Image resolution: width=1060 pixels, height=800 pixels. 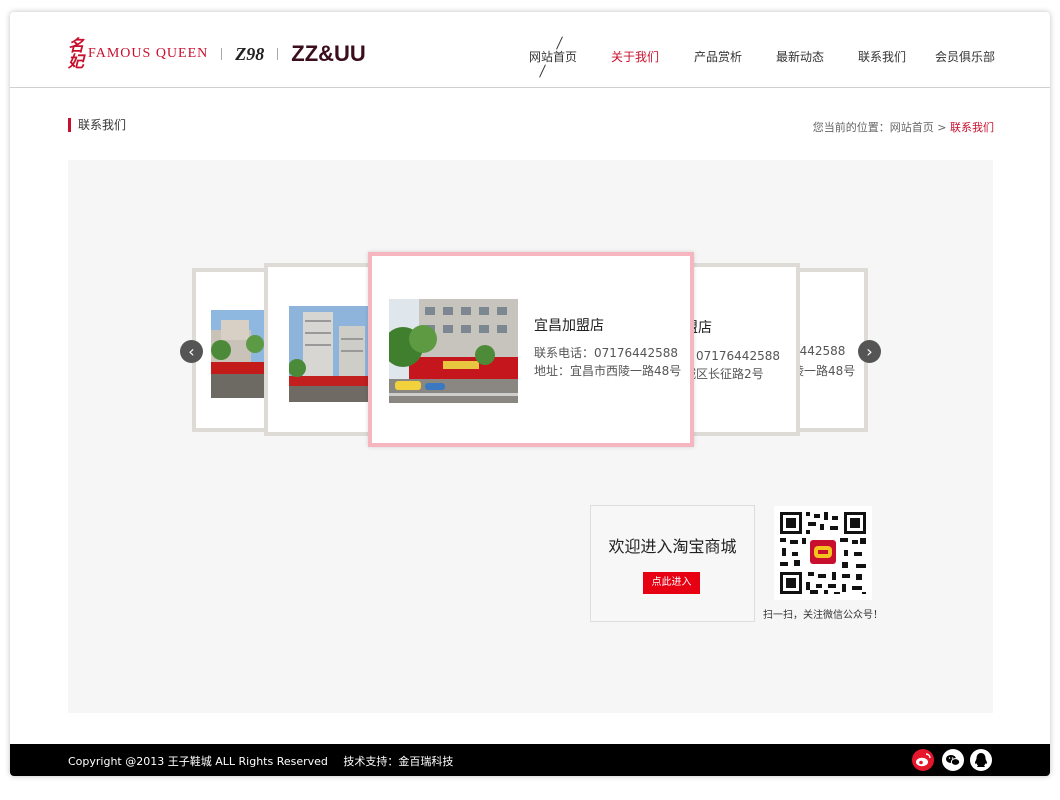 What do you see at coordinates (882, 56) in the screenshot?
I see `nav-item-contact: 联系我们` at bounding box center [882, 56].